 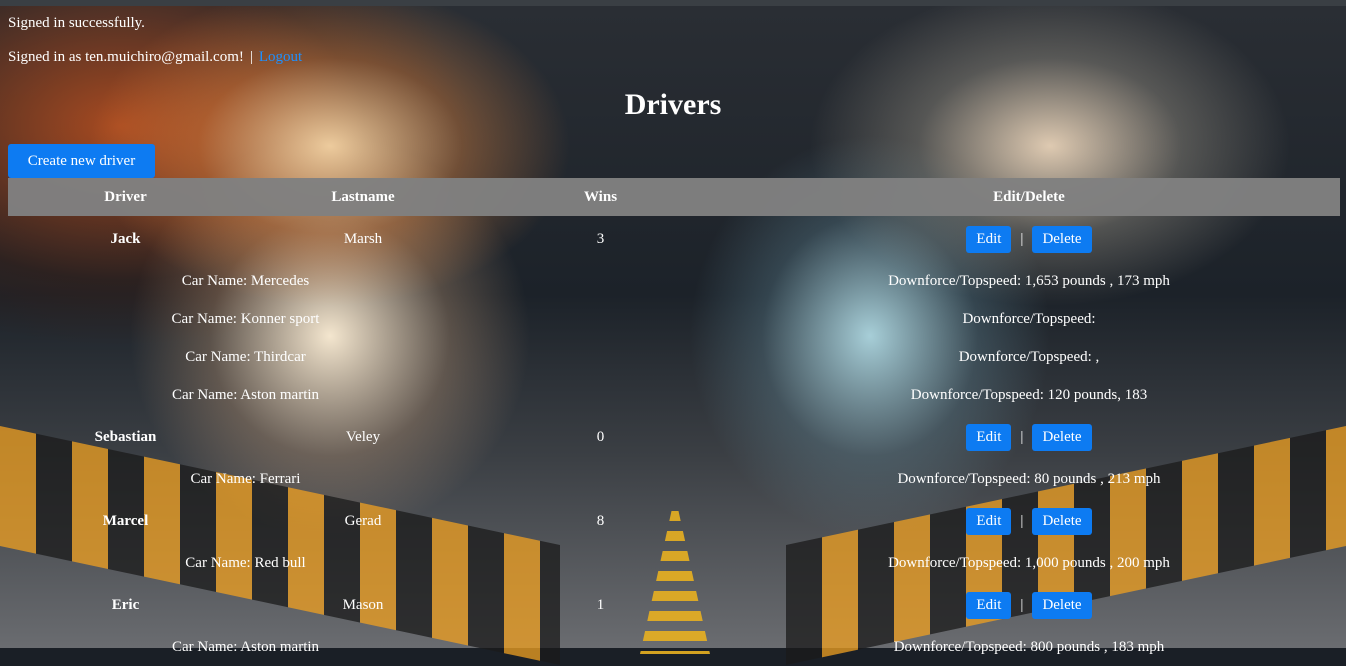 I want to click on driver-first-name: Sebastian, so click(x=125, y=437).